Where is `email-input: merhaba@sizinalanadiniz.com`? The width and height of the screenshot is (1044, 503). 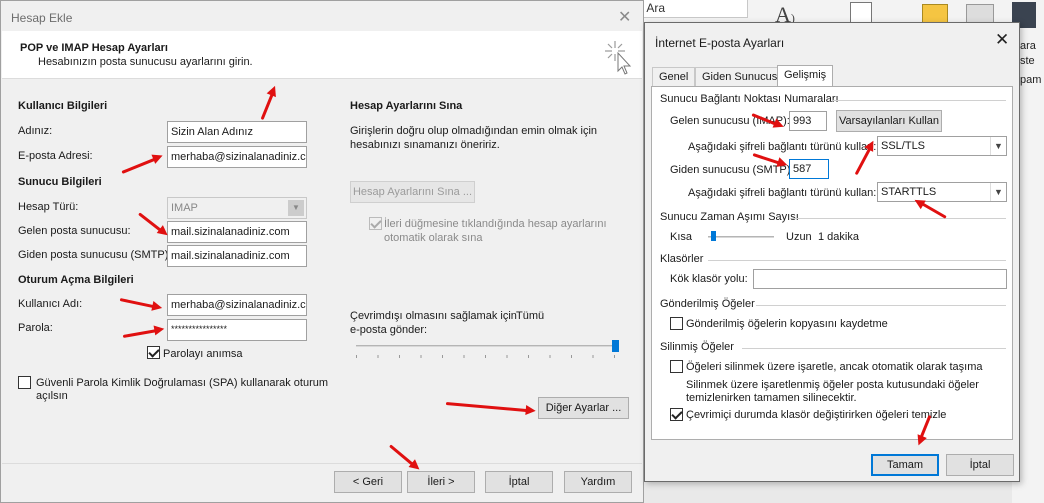 email-input: merhaba@sizinalanadiniz.com is located at coordinates (237, 157).